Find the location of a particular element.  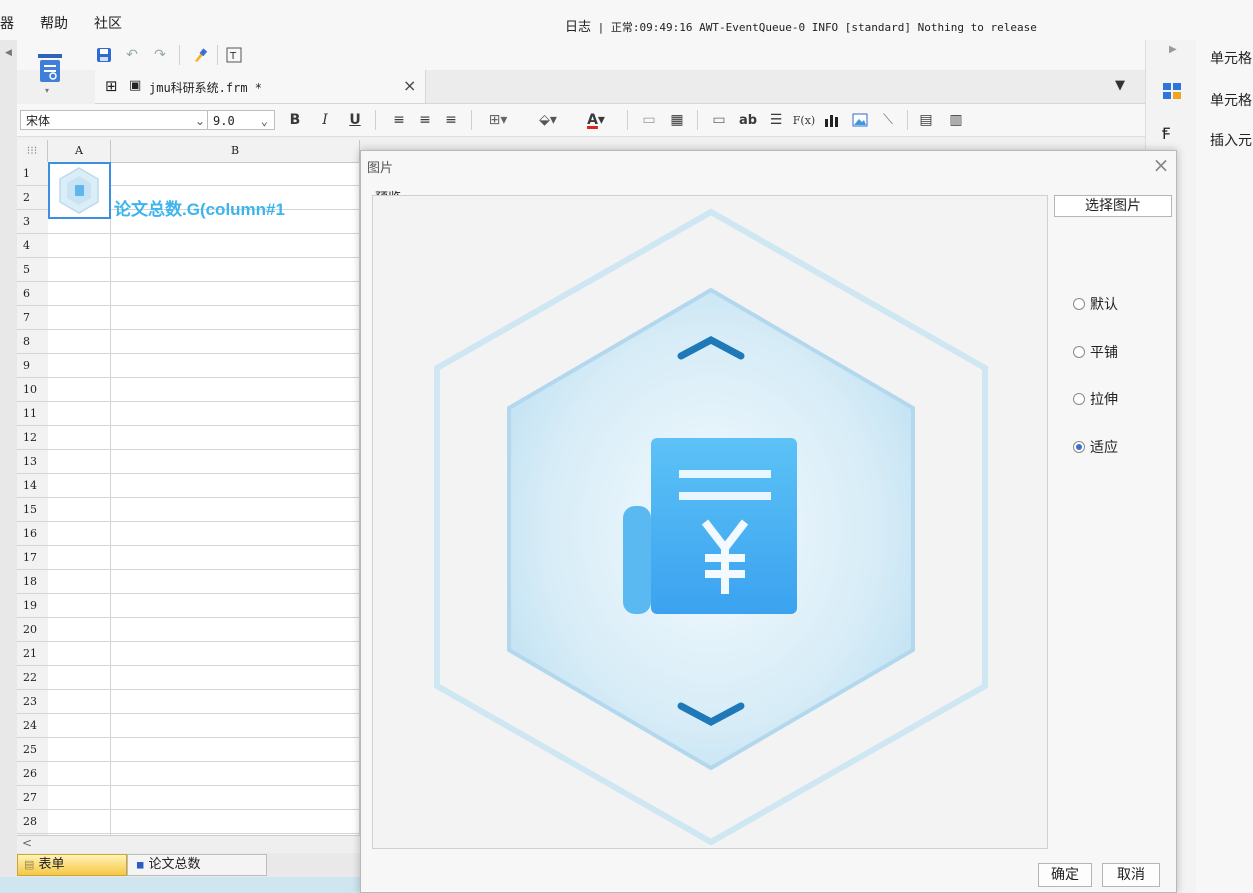

template-icon is located at coordinates (50, 69).